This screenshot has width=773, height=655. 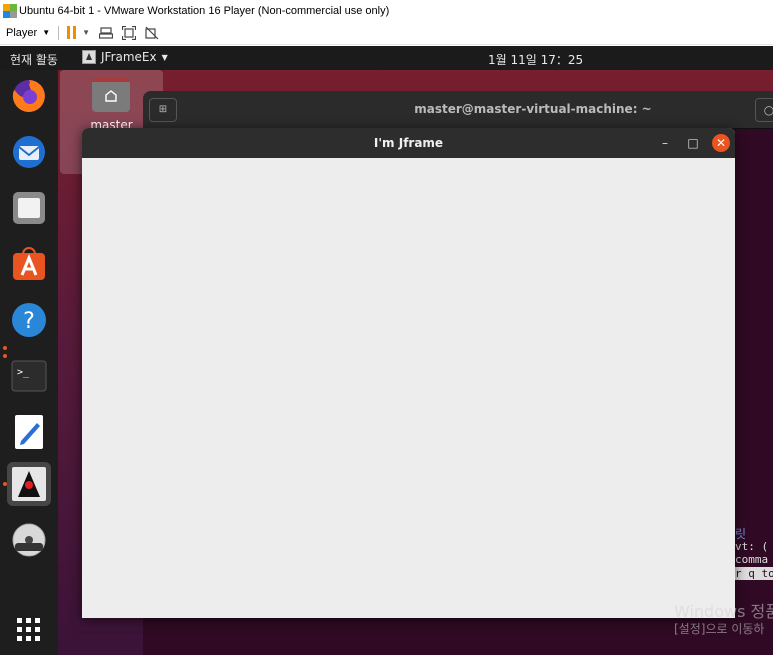 What do you see at coordinates (72, 32) in the screenshot?
I see `pause-icon` at bounding box center [72, 32].